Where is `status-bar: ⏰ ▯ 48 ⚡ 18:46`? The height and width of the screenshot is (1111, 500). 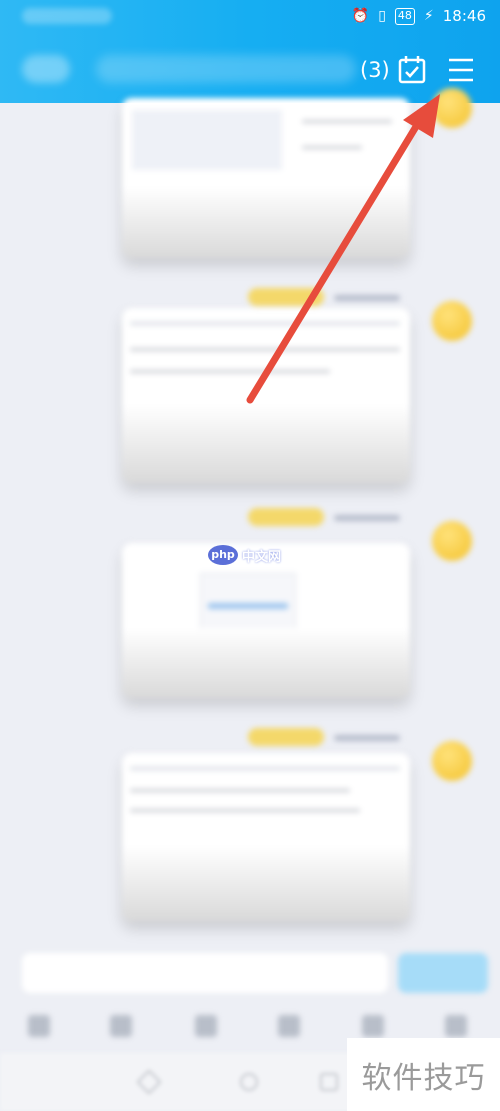 status-bar: ⏰ ▯ 48 ⚡ 18:46 is located at coordinates (250, 17).